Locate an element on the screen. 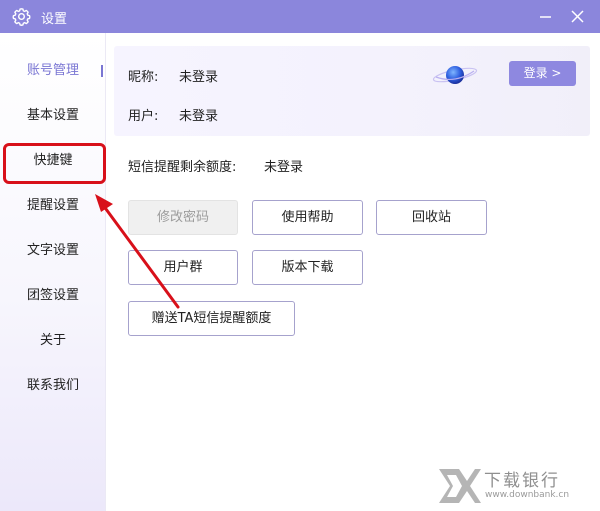 This screenshot has width=600, height=511. sms-quota-label: 短信提醒剩余额度: is located at coordinates (182, 167).